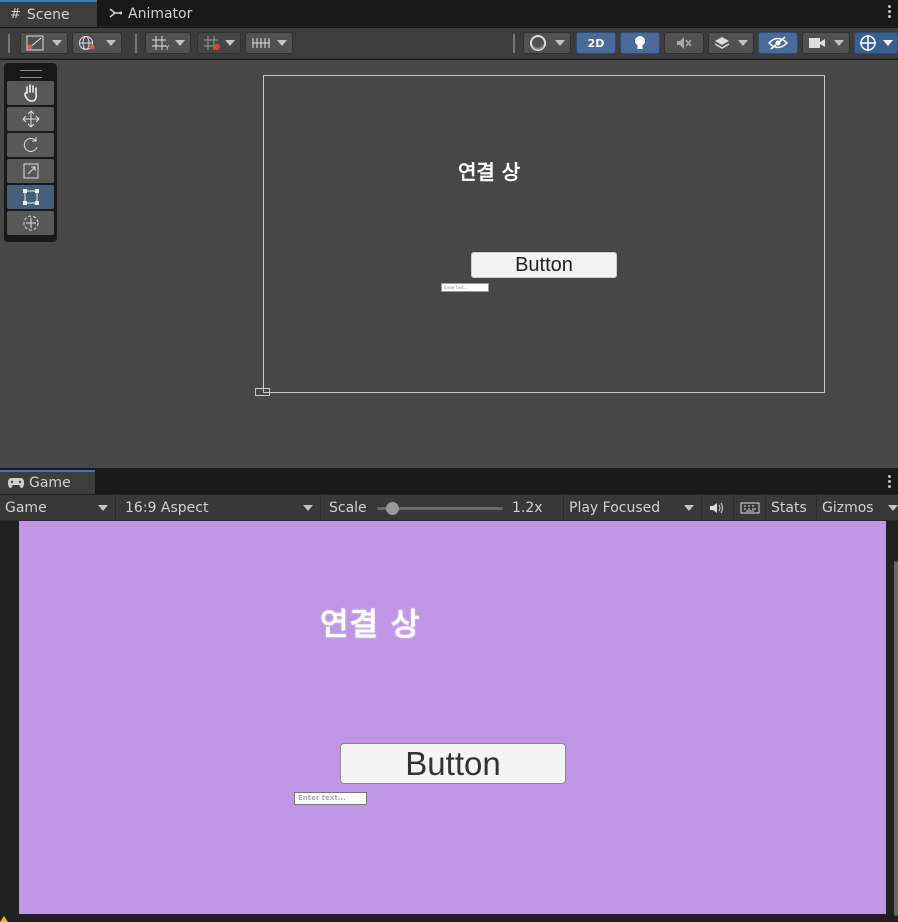 The width and height of the screenshot is (898, 922). I want to click on play-mode-select: Play Focused, so click(633, 508).